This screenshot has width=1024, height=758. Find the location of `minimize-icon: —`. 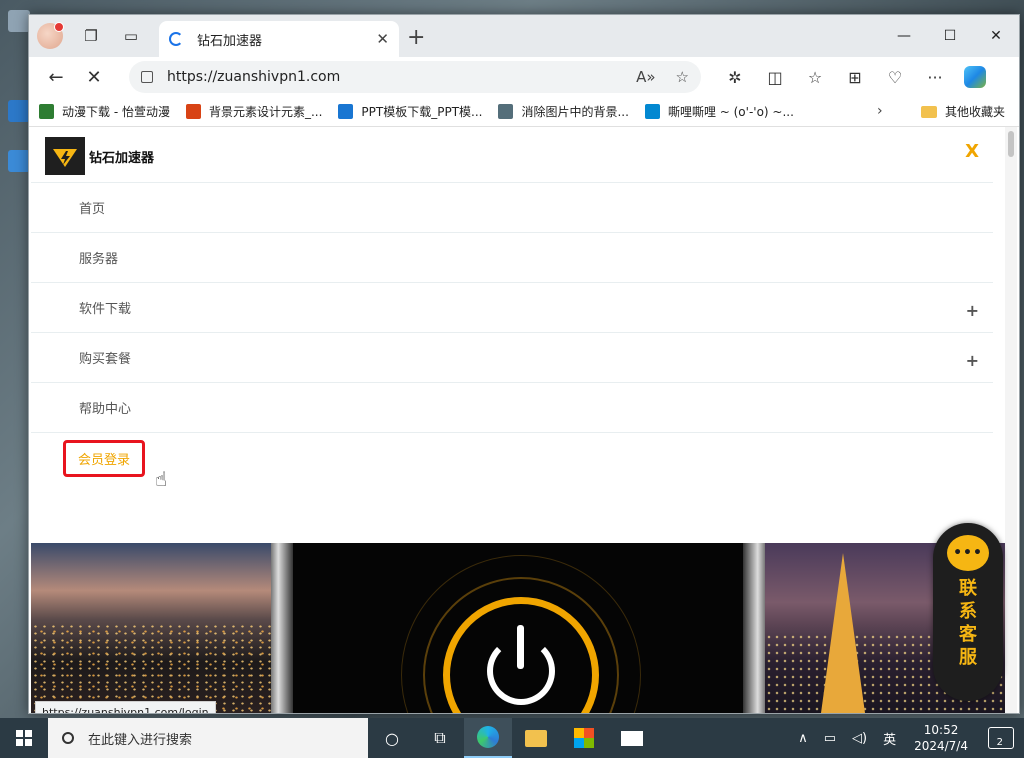

minimize-icon: — is located at coordinates (904, 36).